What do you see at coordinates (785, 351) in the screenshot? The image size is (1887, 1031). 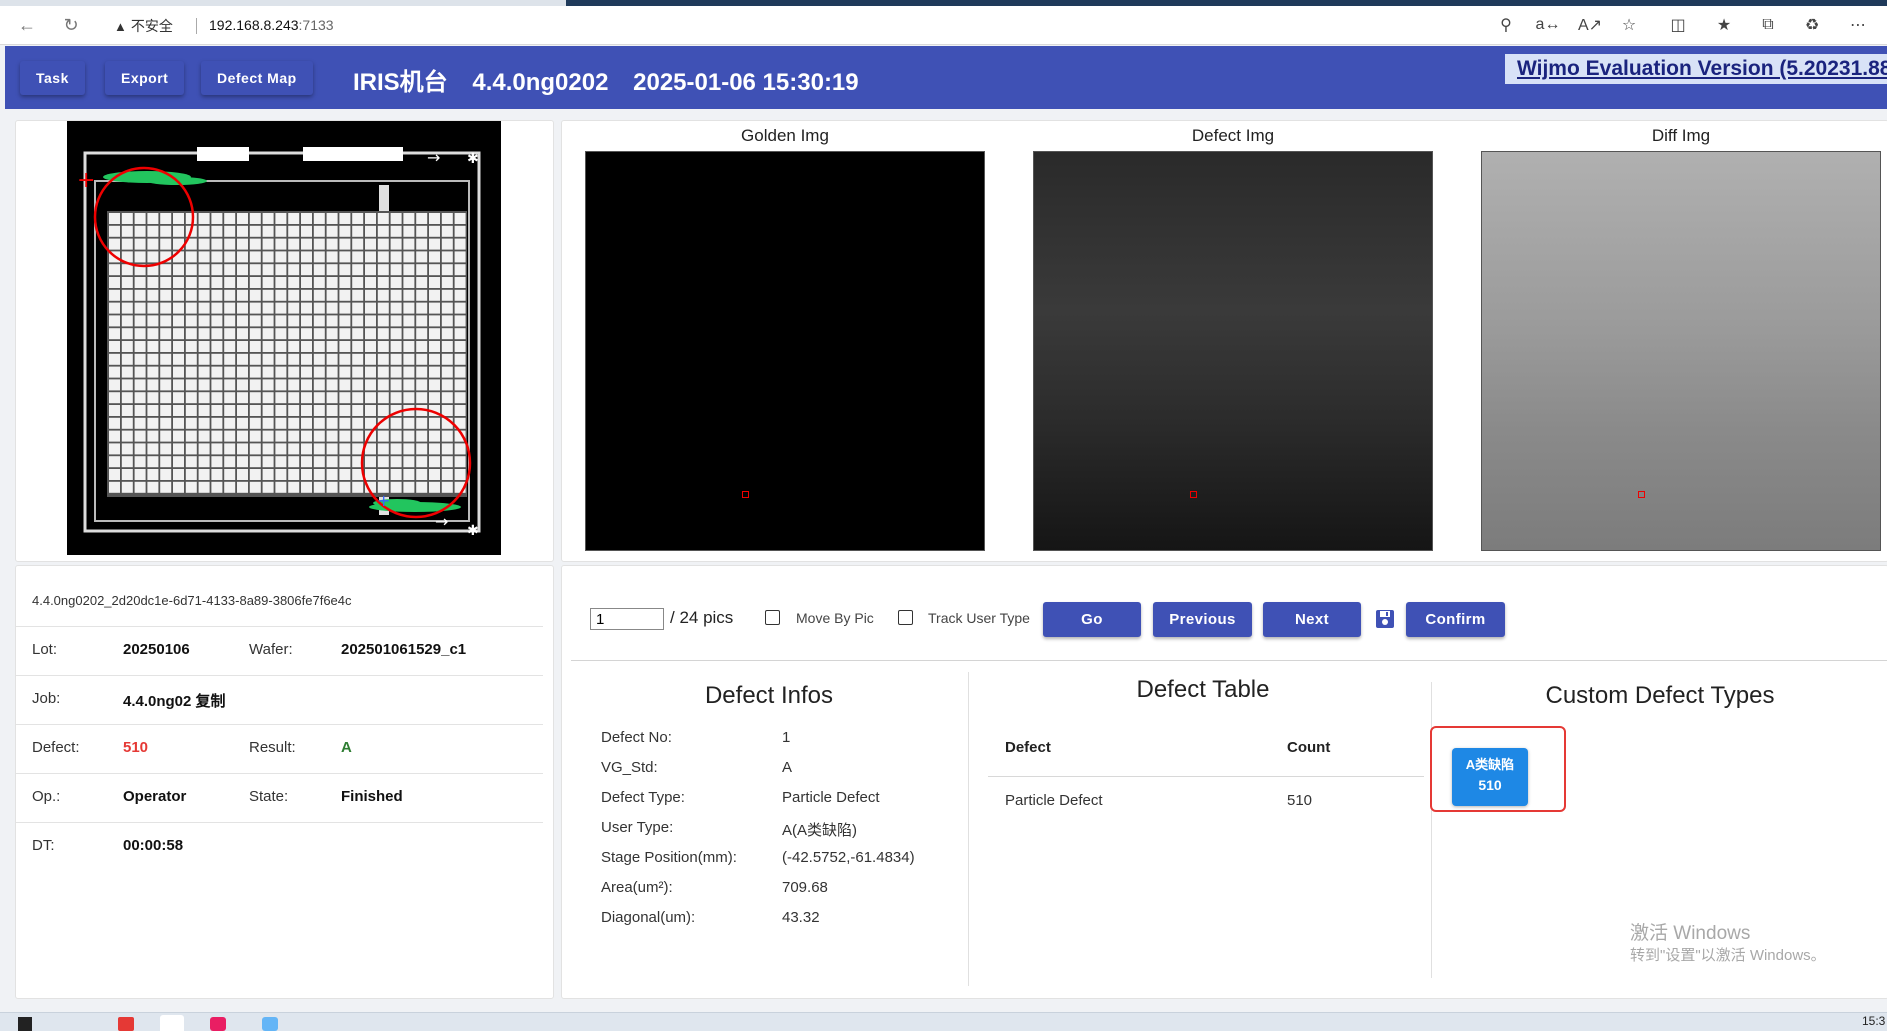 I see `golden-image` at bounding box center [785, 351].